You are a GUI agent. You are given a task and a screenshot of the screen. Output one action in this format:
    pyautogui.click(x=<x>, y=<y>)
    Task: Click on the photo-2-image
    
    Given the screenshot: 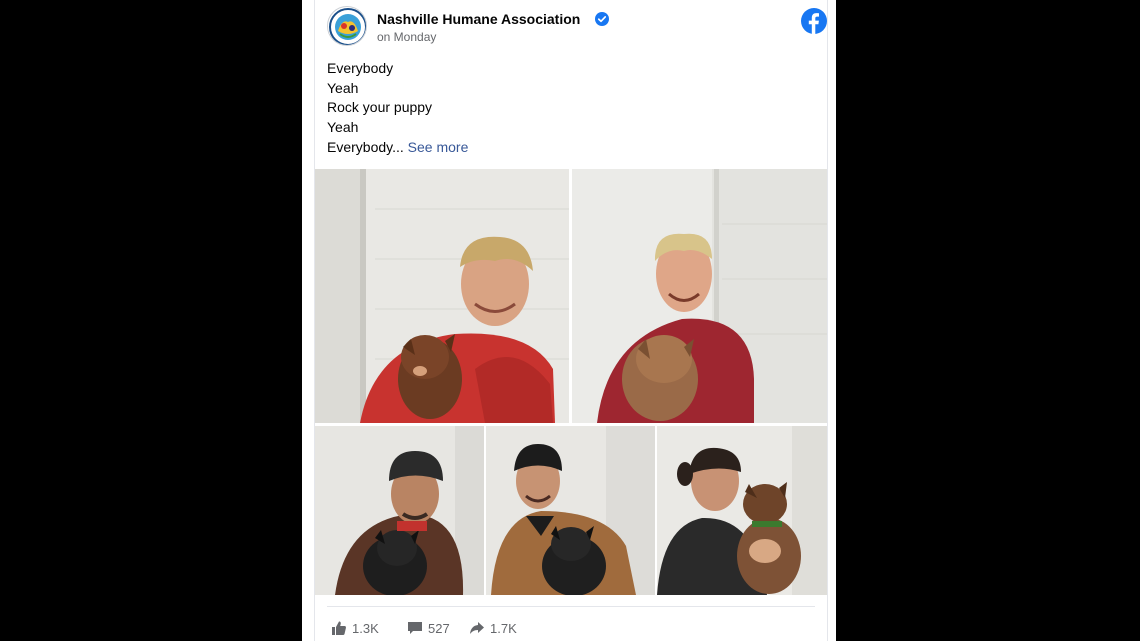 What is the action you would take?
    pyautogui.click(x=699, y=296)
    